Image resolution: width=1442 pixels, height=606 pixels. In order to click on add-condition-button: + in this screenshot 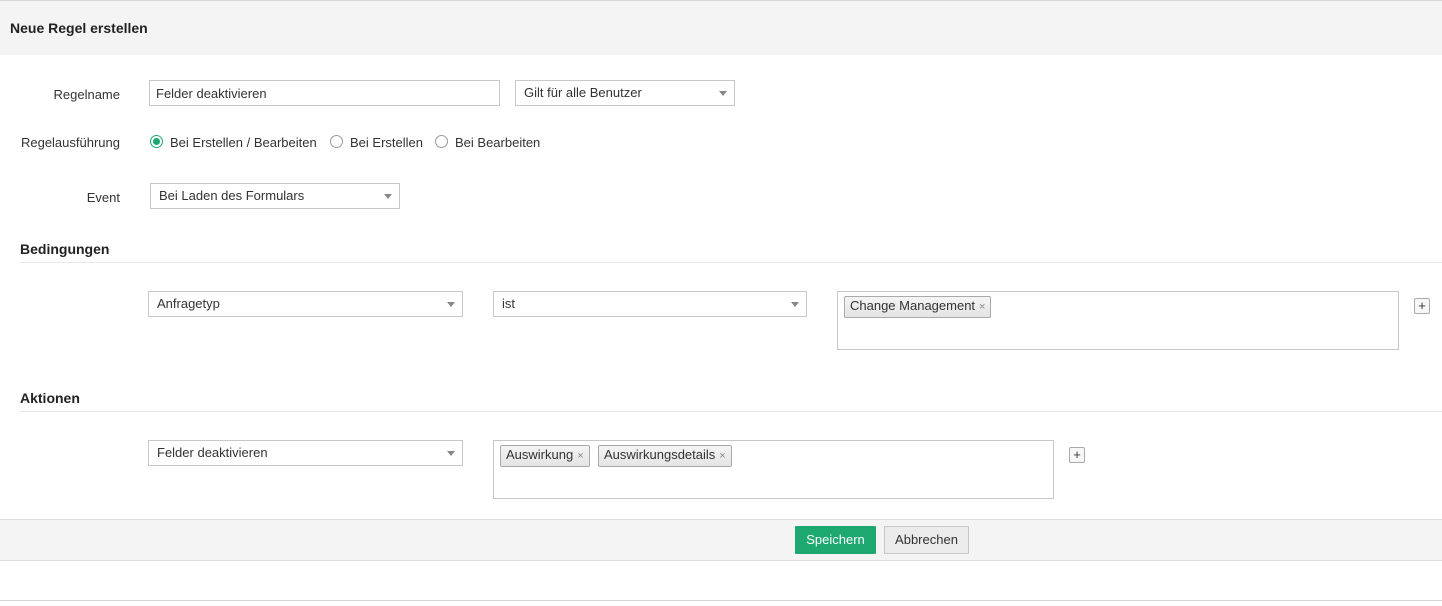, I will do `click(1422, 306)`.